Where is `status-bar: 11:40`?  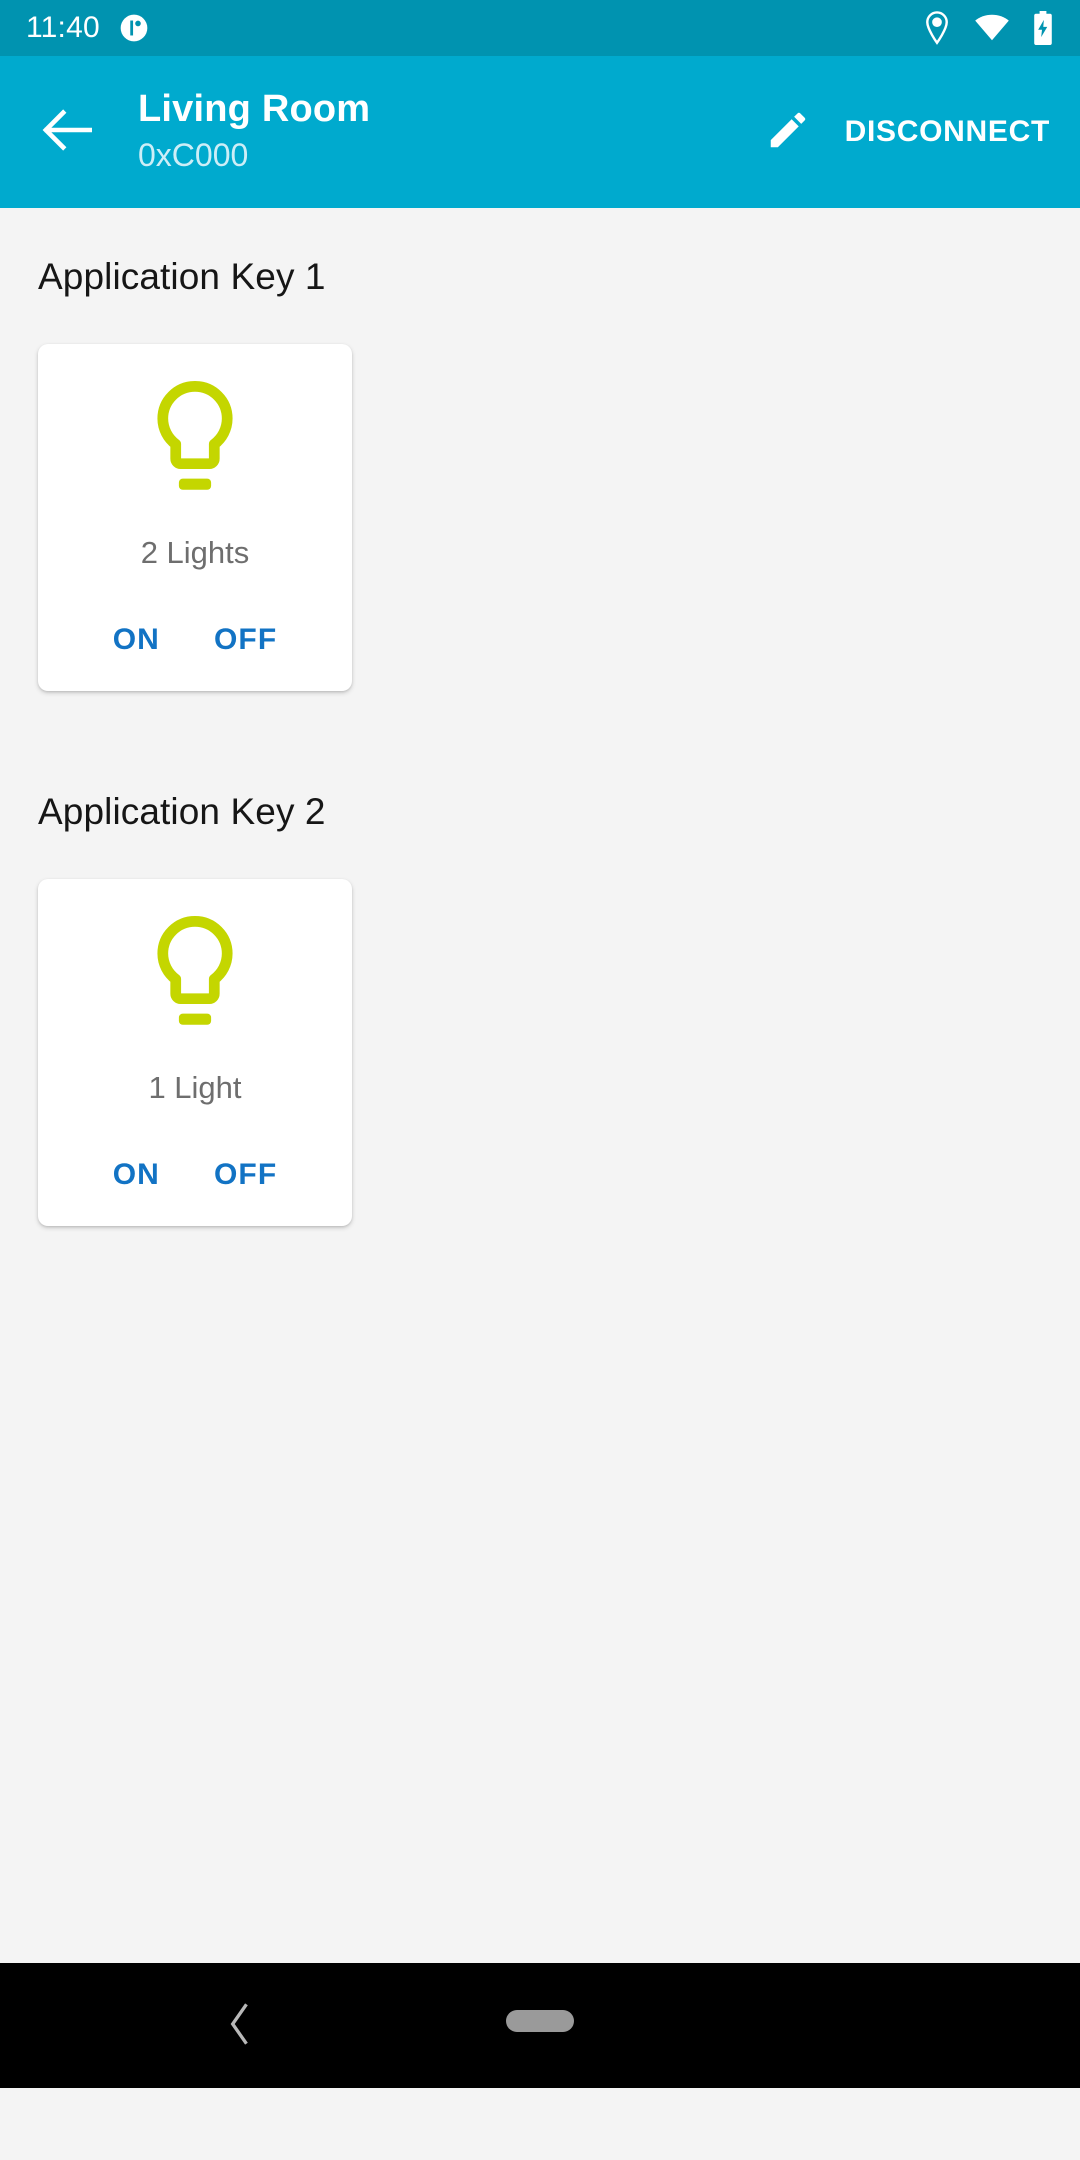
status-bar: 11:40 is located at coordinates (540, 28).